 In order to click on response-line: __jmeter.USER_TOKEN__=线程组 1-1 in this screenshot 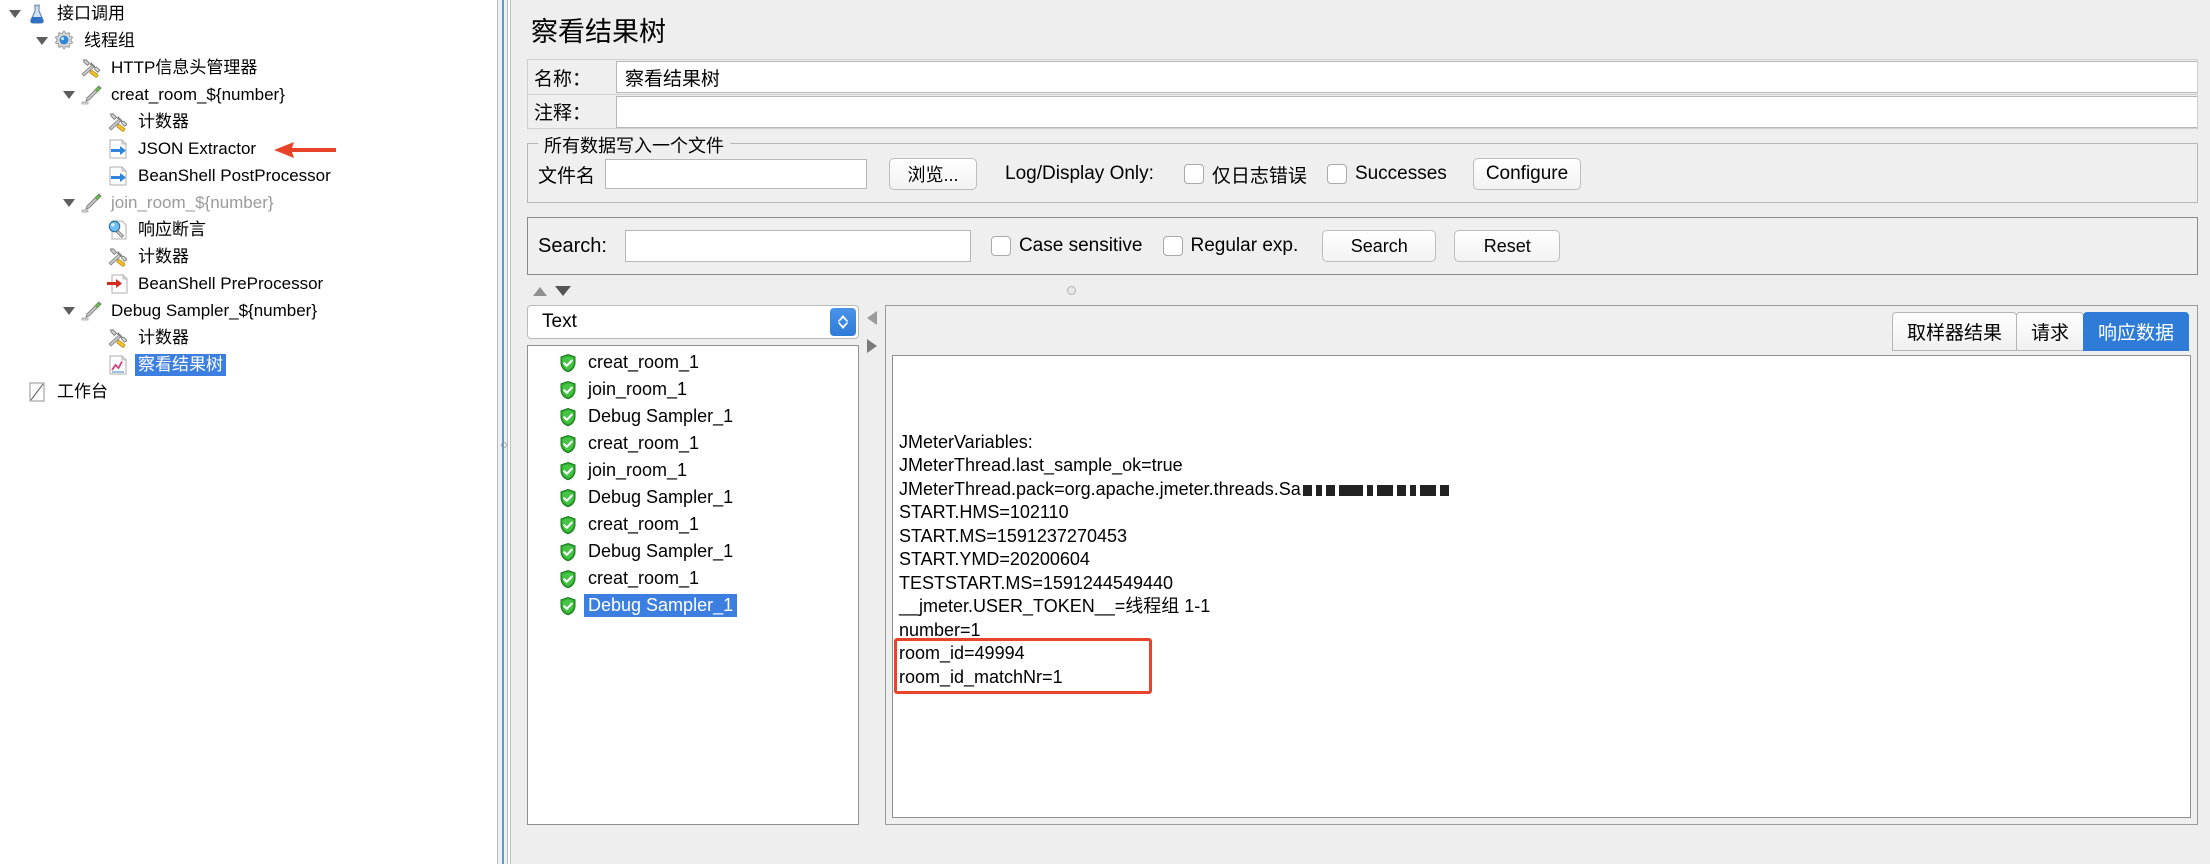, I will do `click(1055, 606)`.